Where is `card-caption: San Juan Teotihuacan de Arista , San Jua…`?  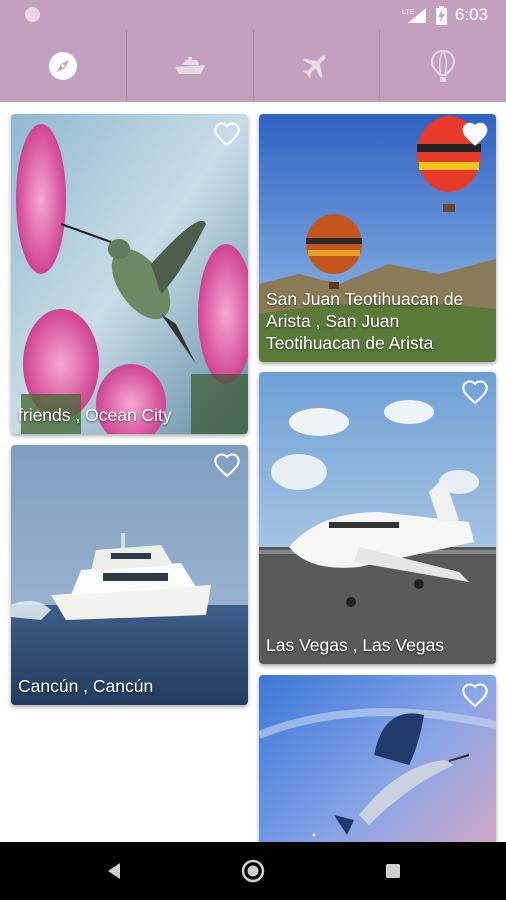
card-caption: San Juan Teotihuacan de Arista , San Jua… is located at coordinates (365, 321).